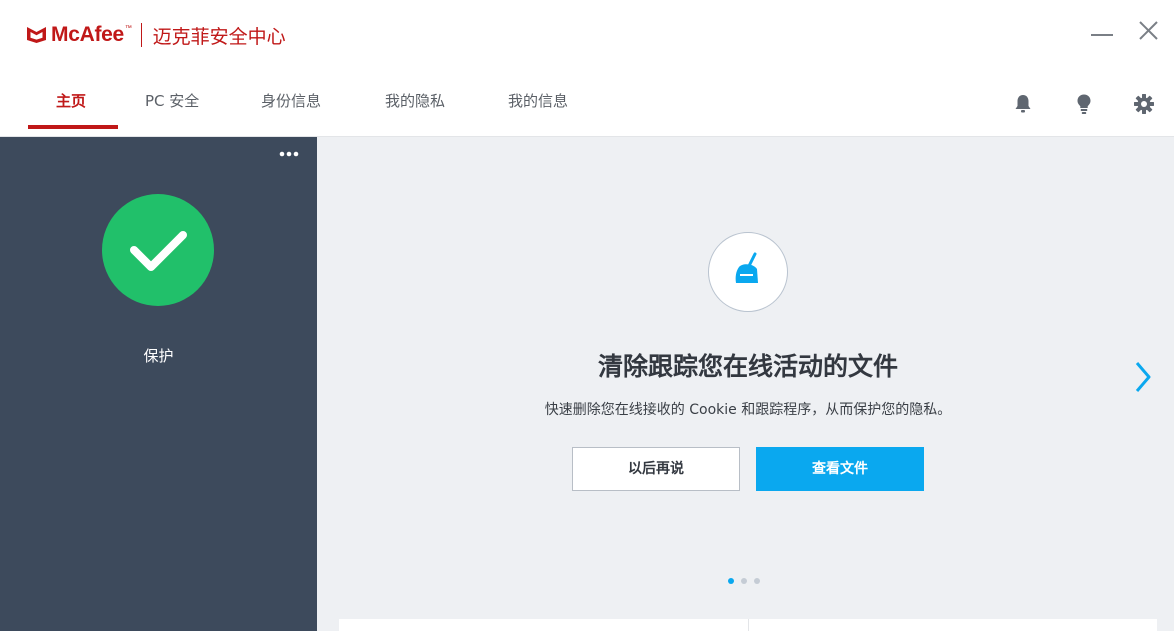 Image resolution: width=1174 pixels, height=631 pixels. I want to click on checkmark-icon, so click(158, 251).